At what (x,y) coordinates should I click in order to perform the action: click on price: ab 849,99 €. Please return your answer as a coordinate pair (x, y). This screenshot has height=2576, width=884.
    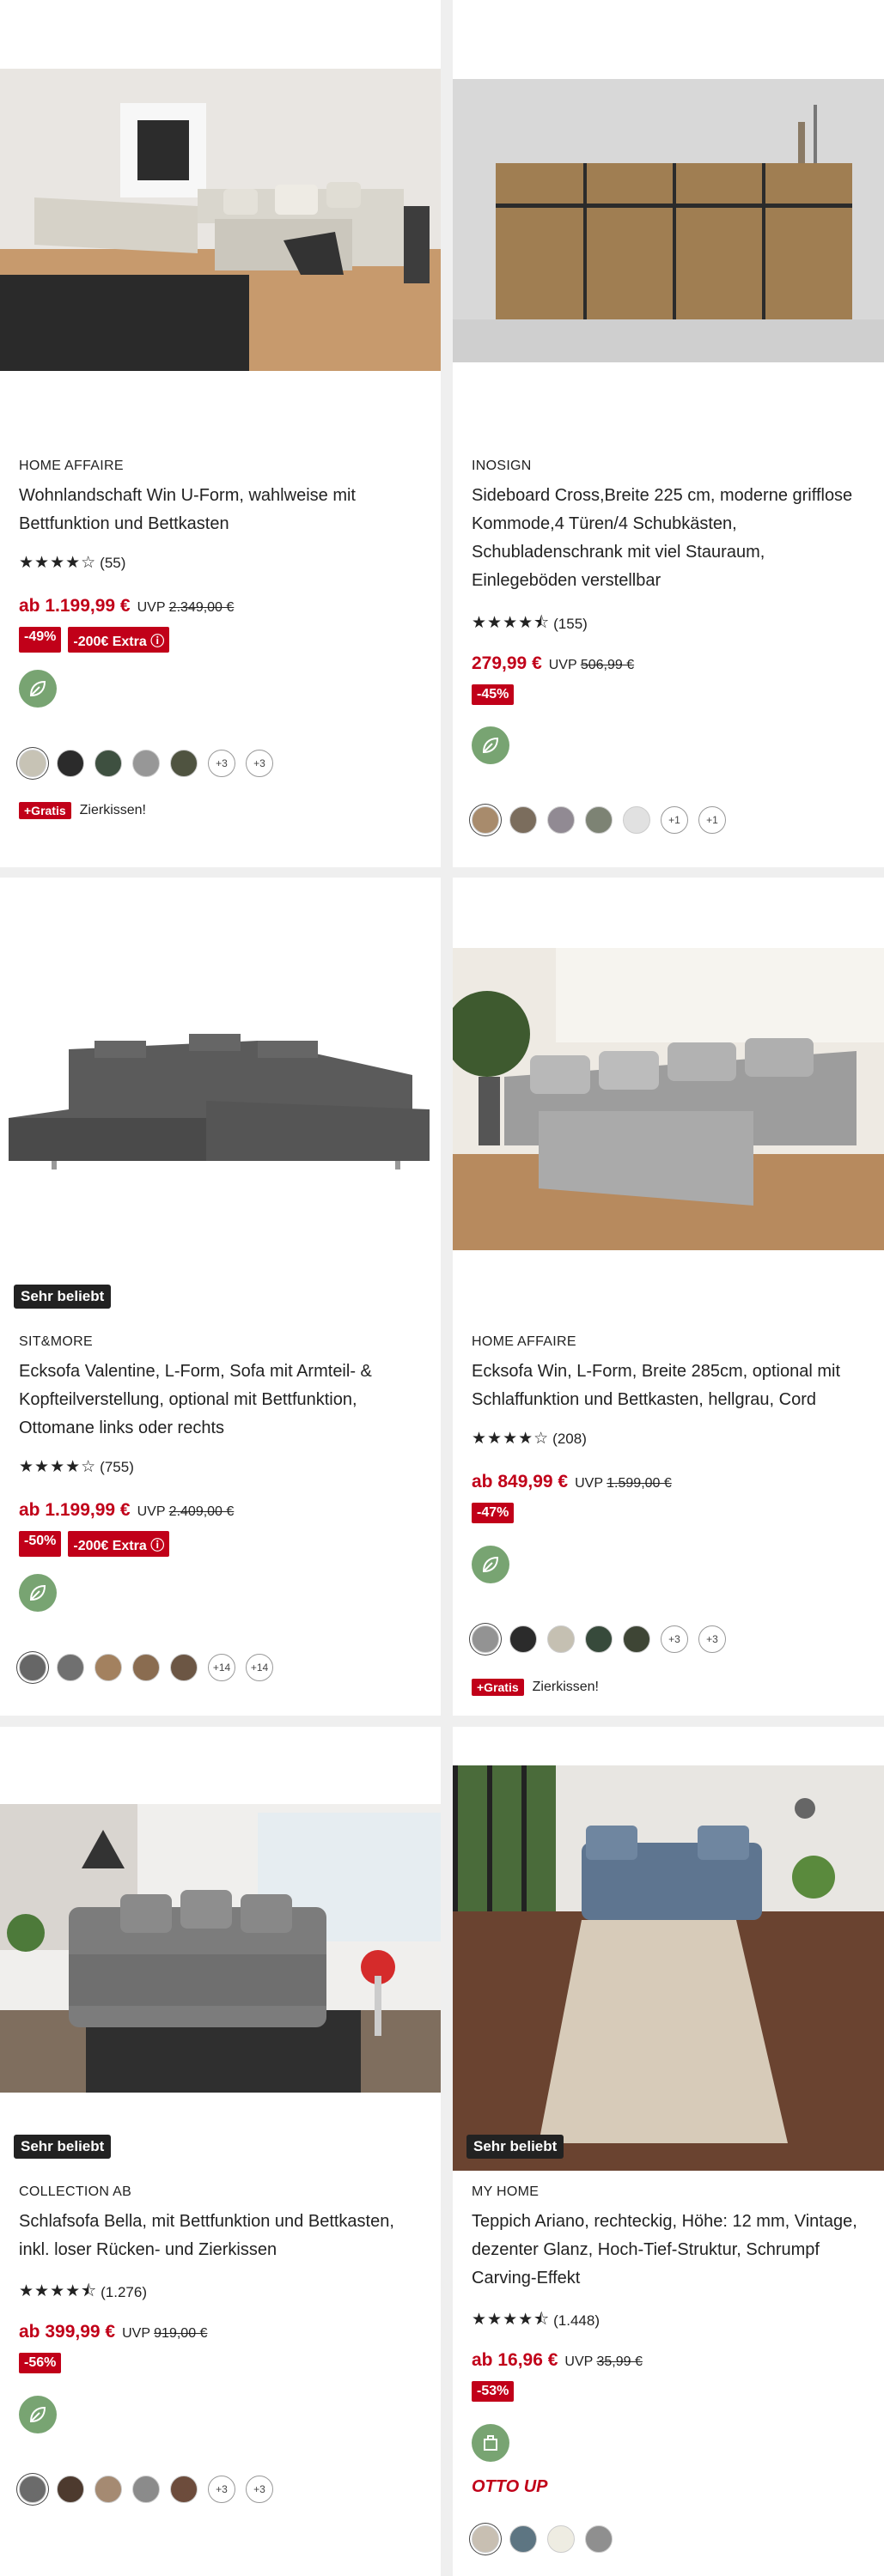
    Looking at the image, I should click on (520, 1482).